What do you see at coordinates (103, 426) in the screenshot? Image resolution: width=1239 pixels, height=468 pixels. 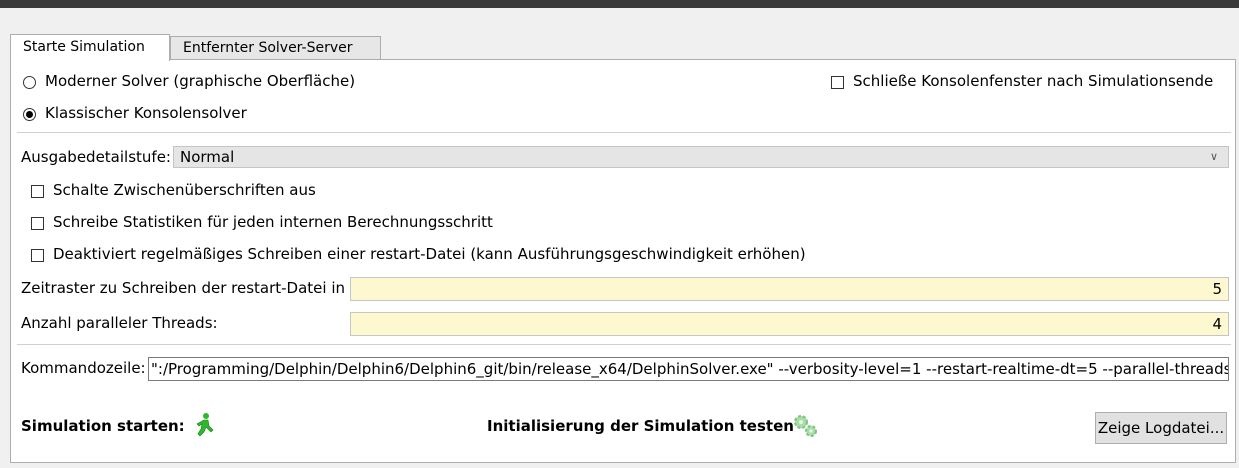 I see `start-simulation-label: Simulation starten:` at bounding box center [103, 426].